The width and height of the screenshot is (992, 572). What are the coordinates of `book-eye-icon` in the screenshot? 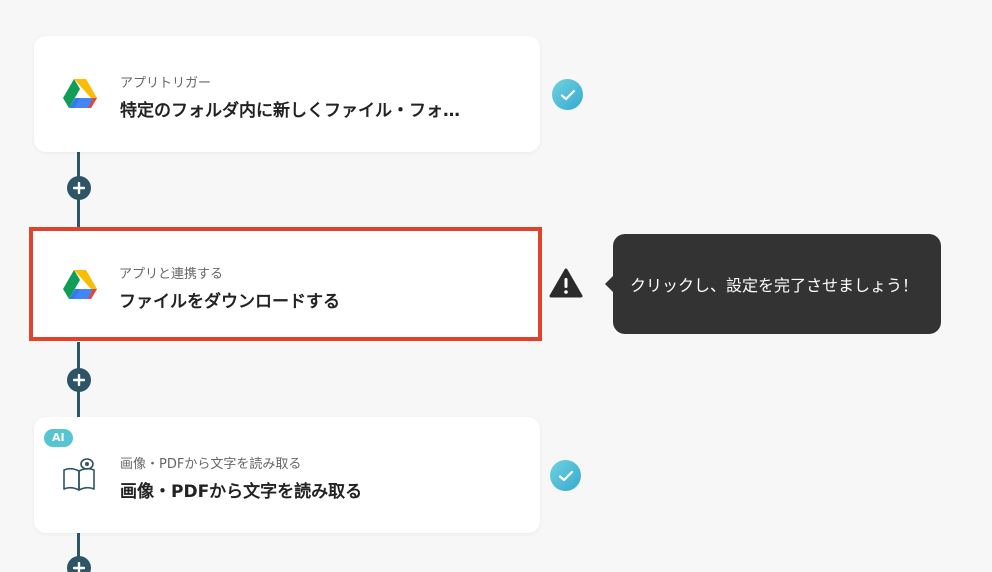 It's located at (79, 474).